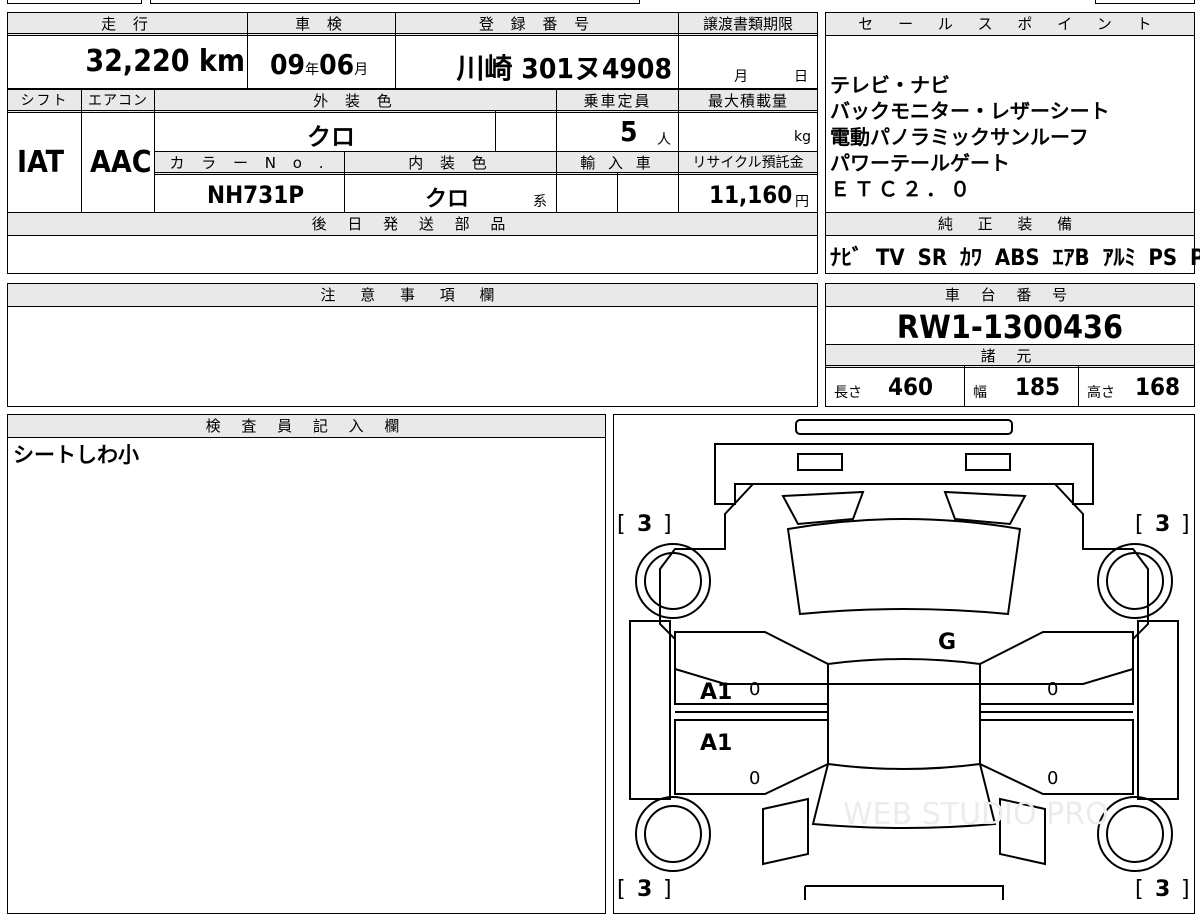 The height and width of the screenshot is (914, 1200). What do you see at coordinates (848, 393) in the screenshot?
I see `length-label: 長さ` at bounding box center [848, 393].